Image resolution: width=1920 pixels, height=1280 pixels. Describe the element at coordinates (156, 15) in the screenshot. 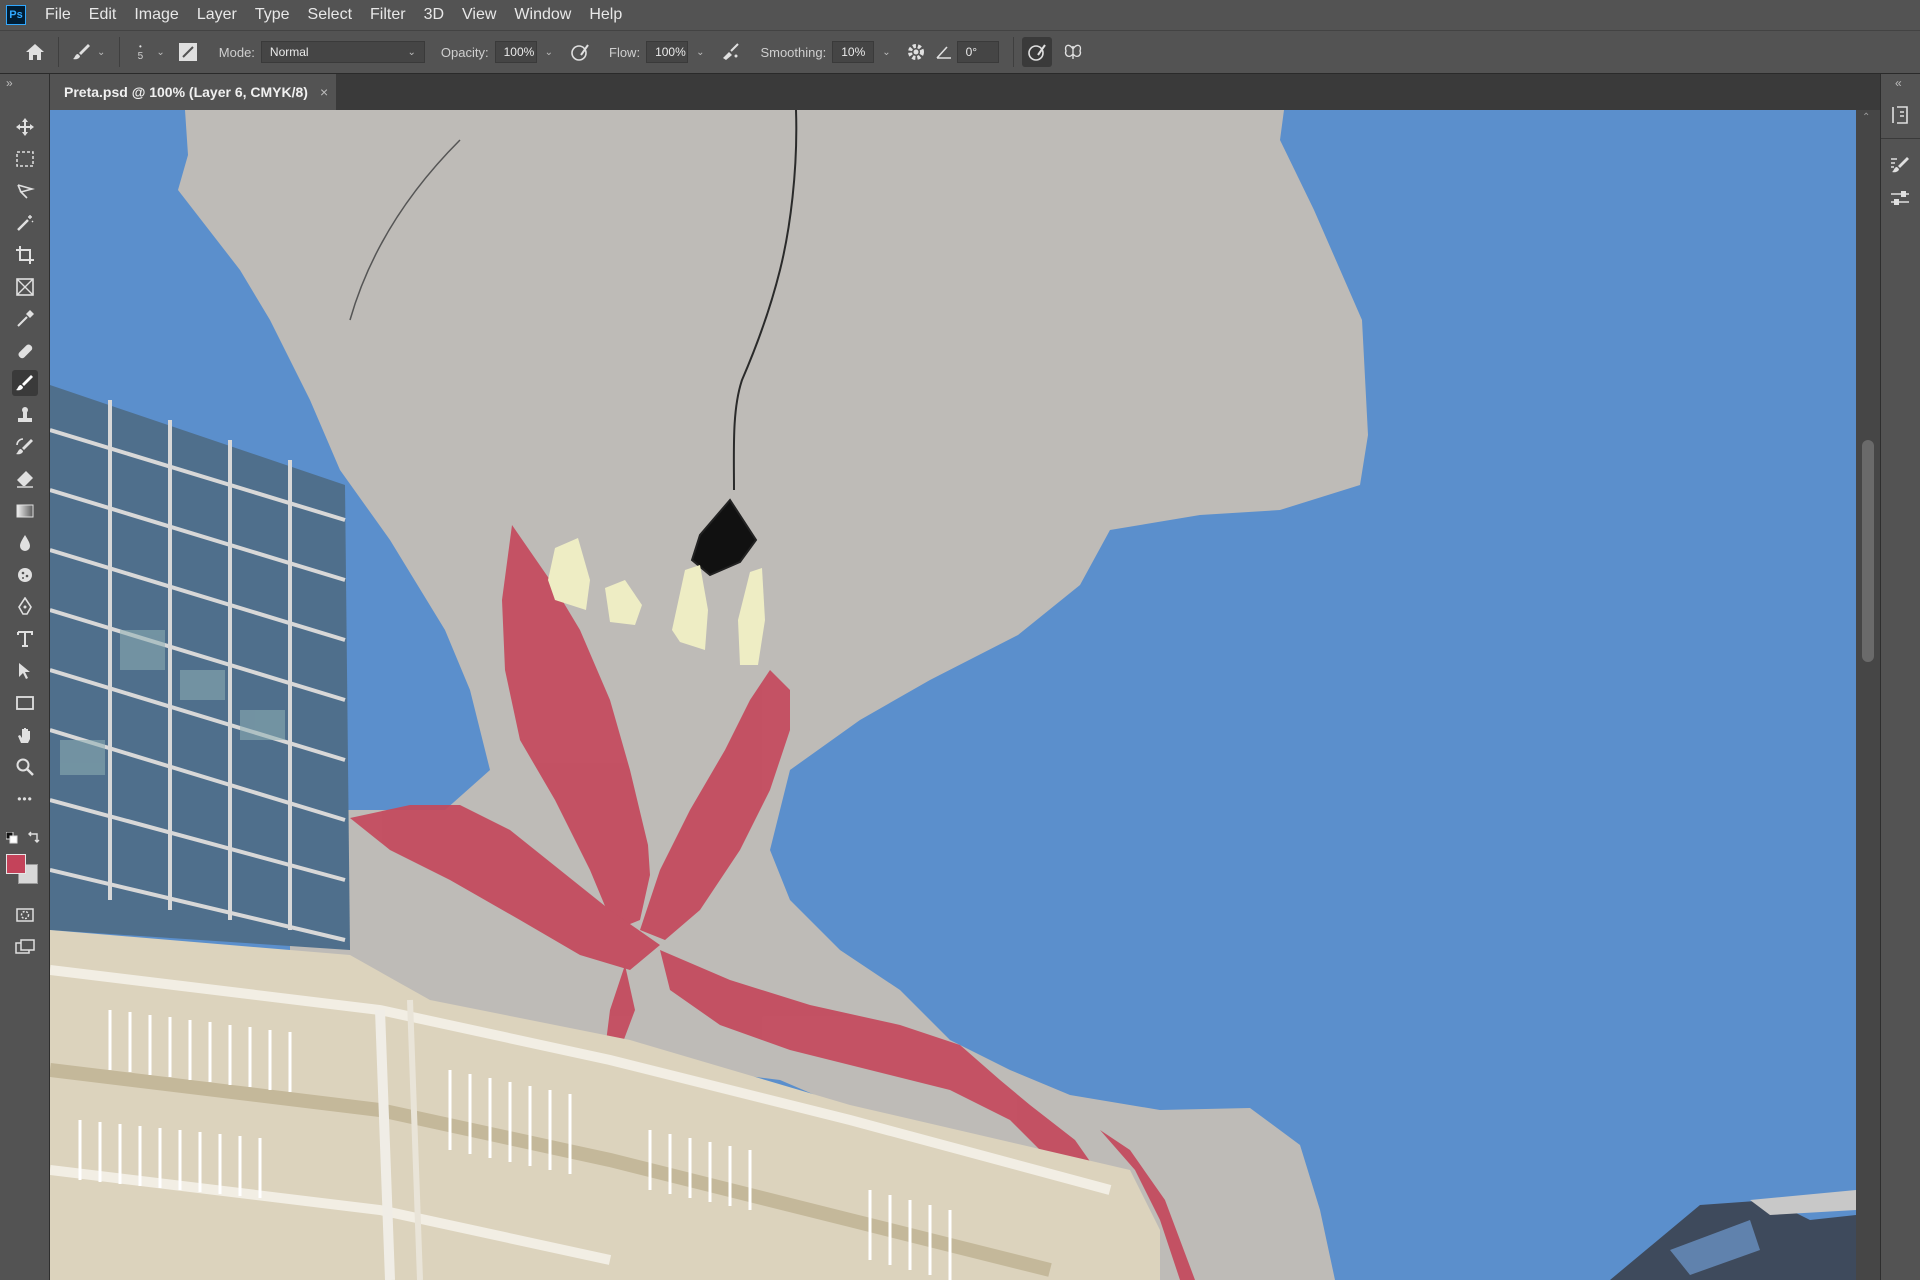

I see `menu-image: Image` at that location.